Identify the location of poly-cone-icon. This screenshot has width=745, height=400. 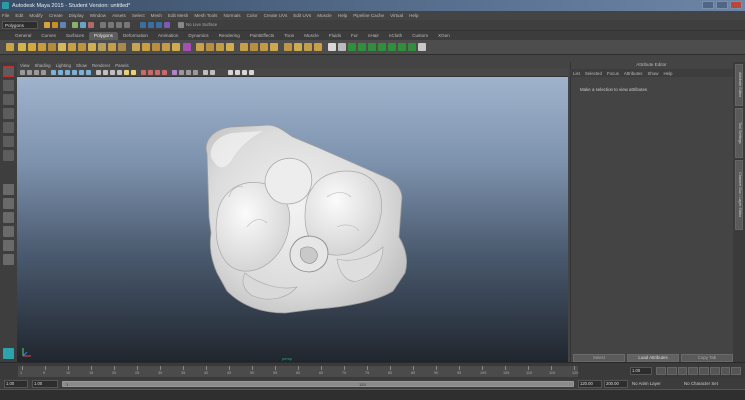
(52, 47).